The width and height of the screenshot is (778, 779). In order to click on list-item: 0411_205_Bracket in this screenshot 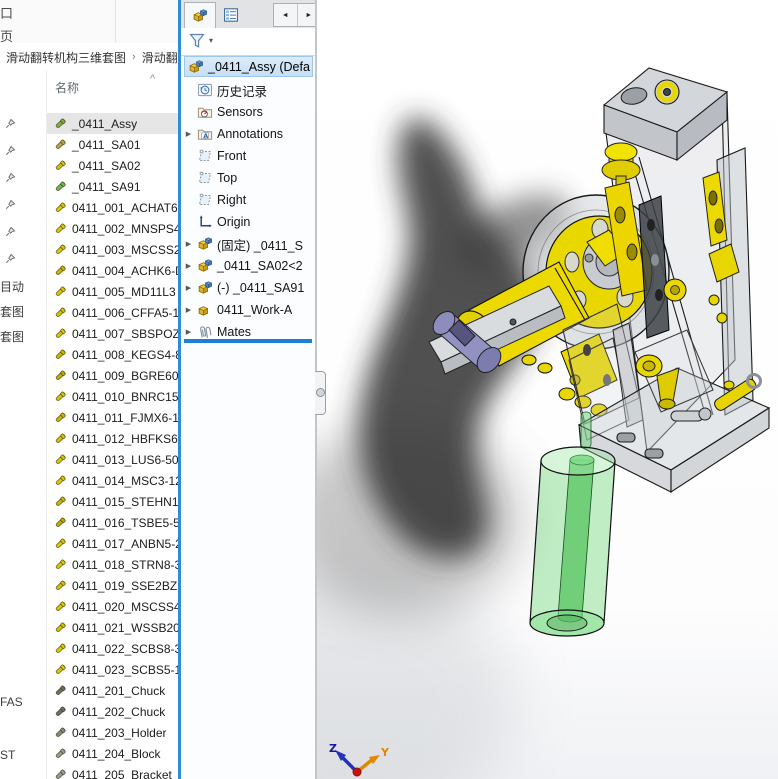, I will do `click(112, 771)`.